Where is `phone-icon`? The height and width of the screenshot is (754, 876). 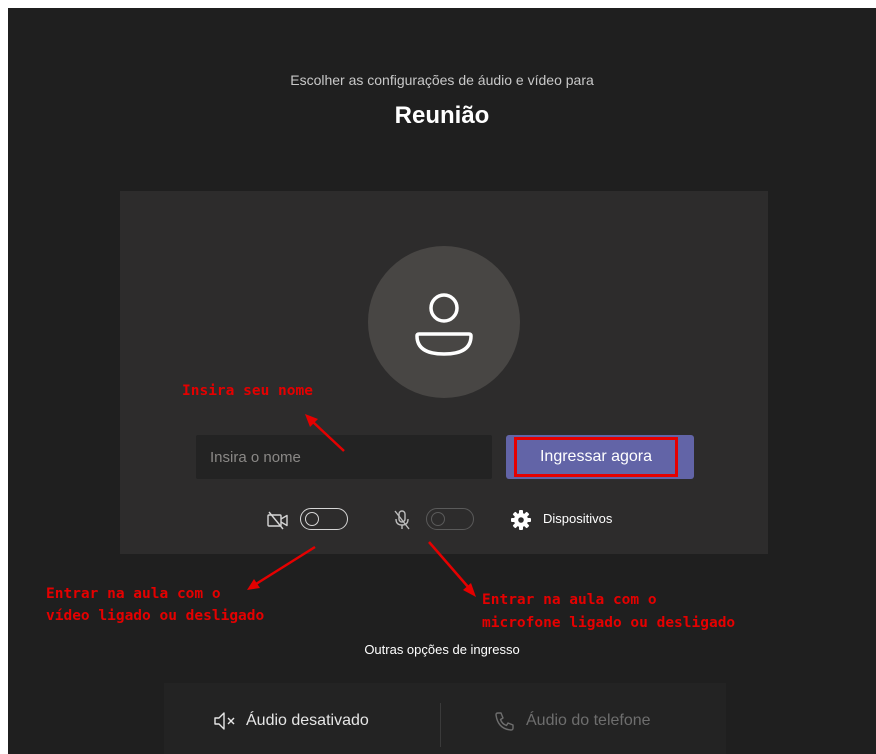
phone-icon is located at coordinates (504, 721).